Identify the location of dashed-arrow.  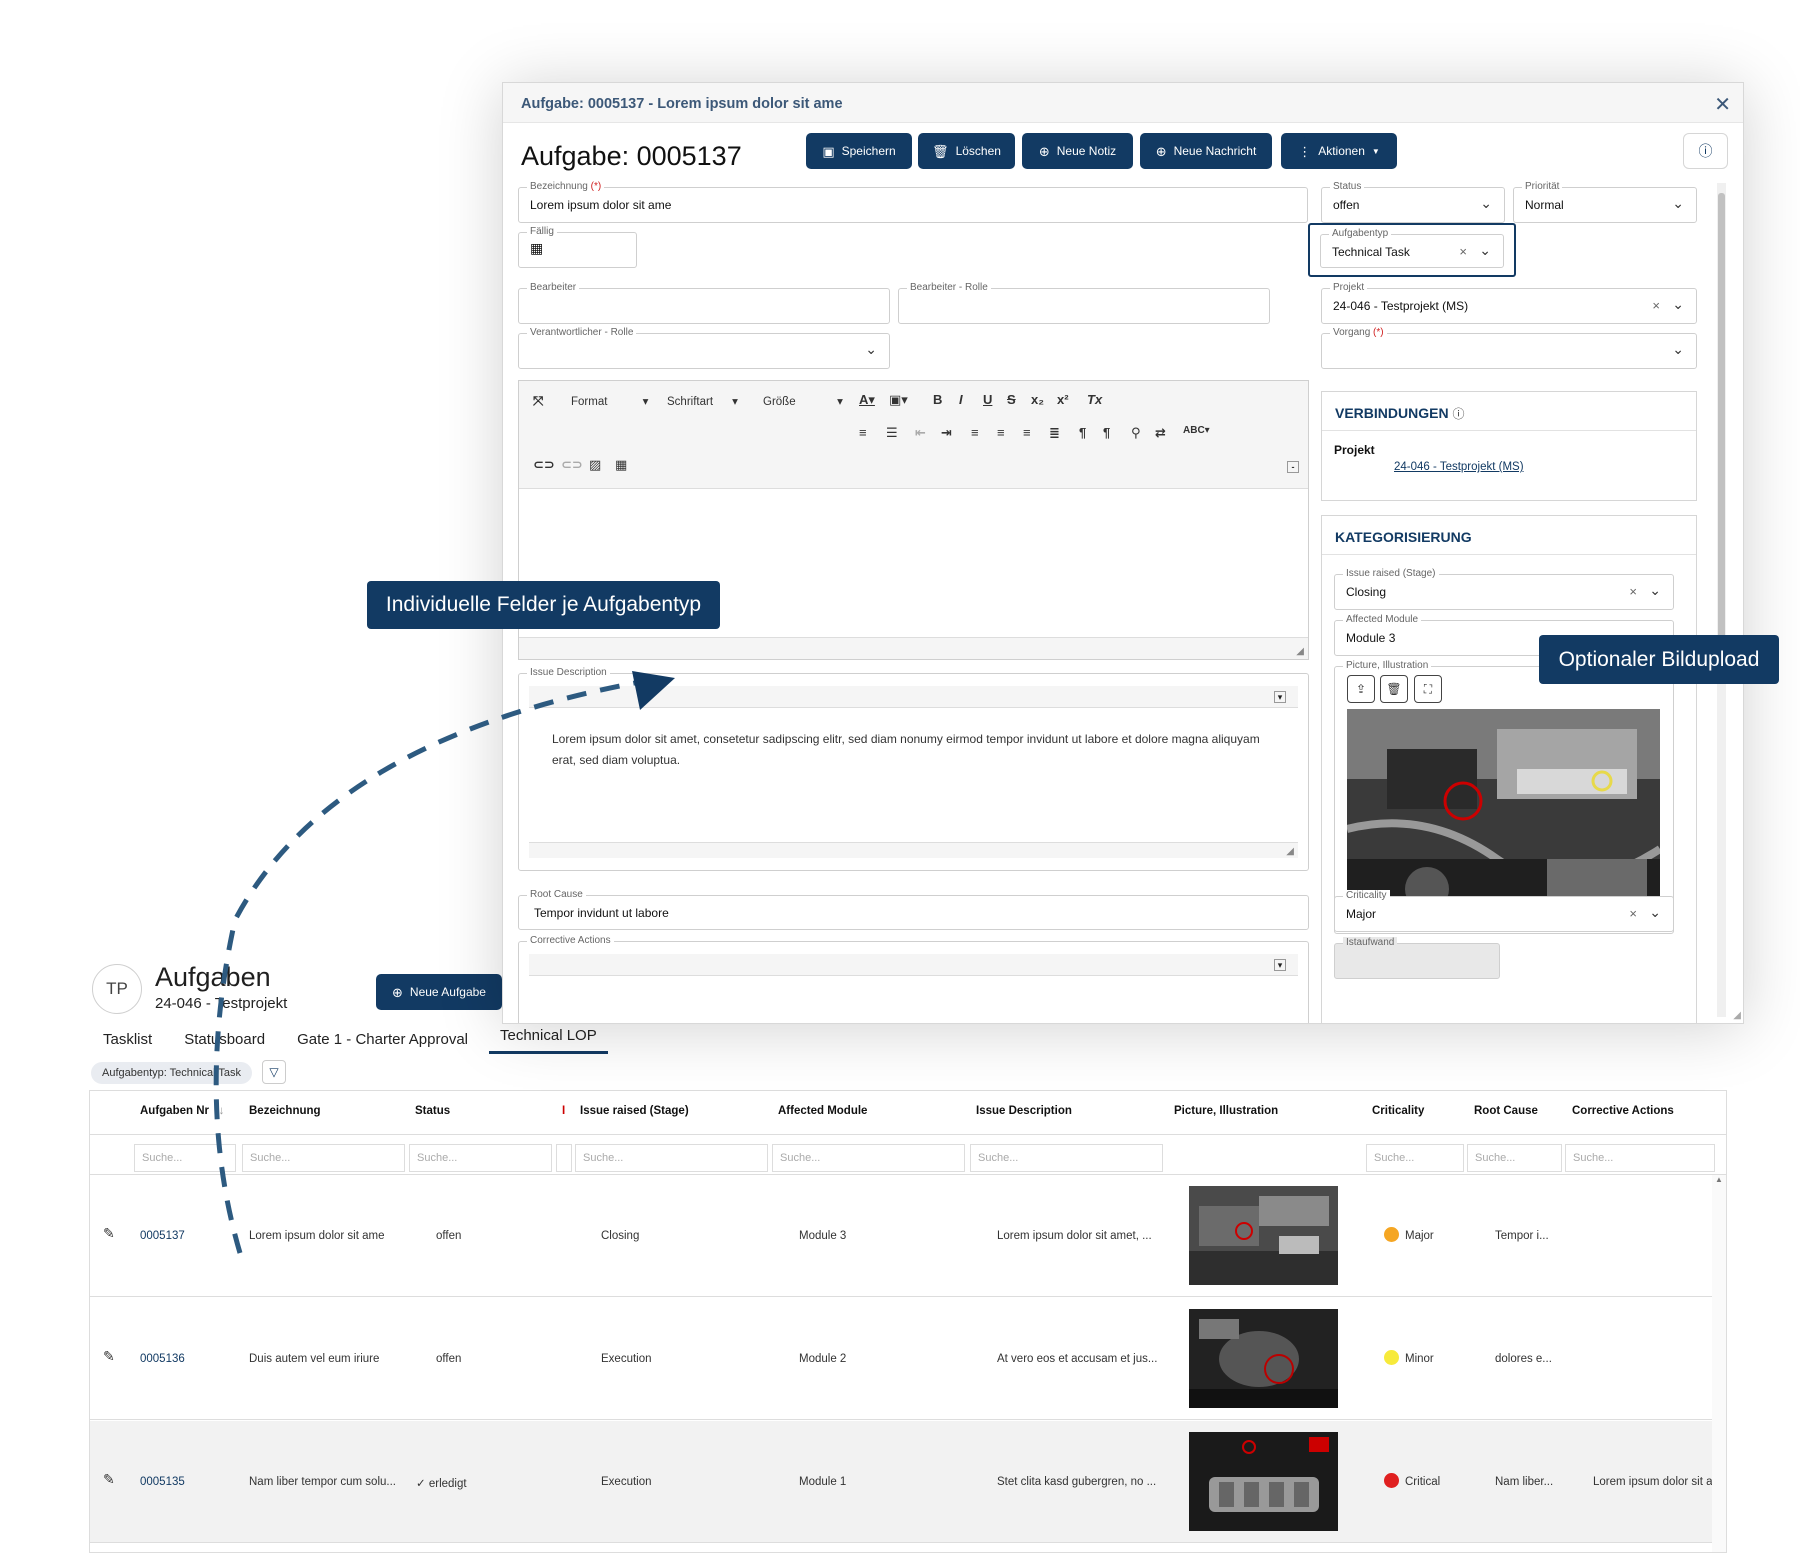
(444, 962).